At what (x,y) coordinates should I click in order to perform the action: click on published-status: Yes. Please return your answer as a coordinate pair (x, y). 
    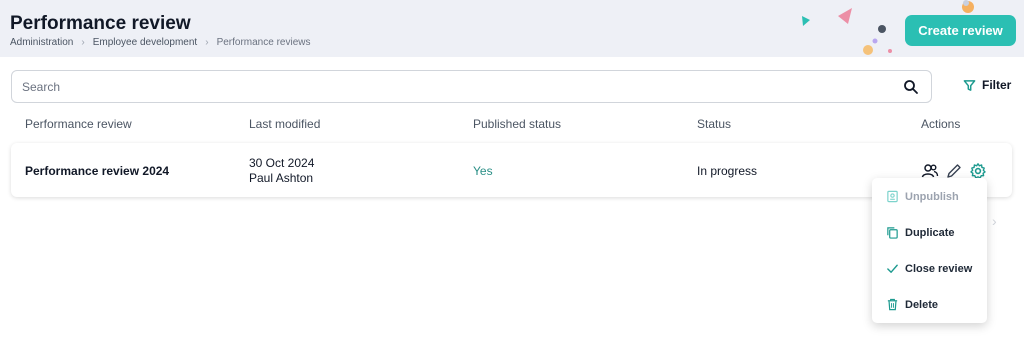
    Looking at the image, I should click on (483, 171).